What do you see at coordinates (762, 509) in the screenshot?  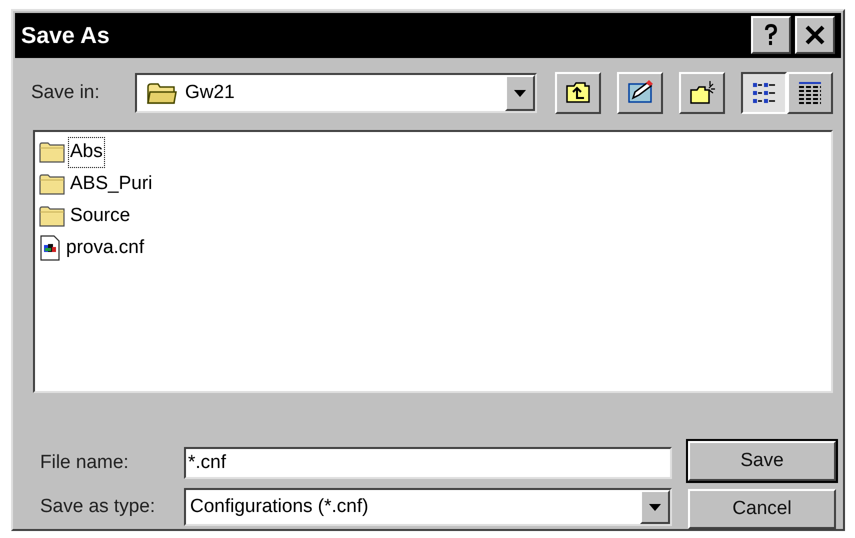 I see `dialog-button: Cancel` at bounding box center [762, 509].